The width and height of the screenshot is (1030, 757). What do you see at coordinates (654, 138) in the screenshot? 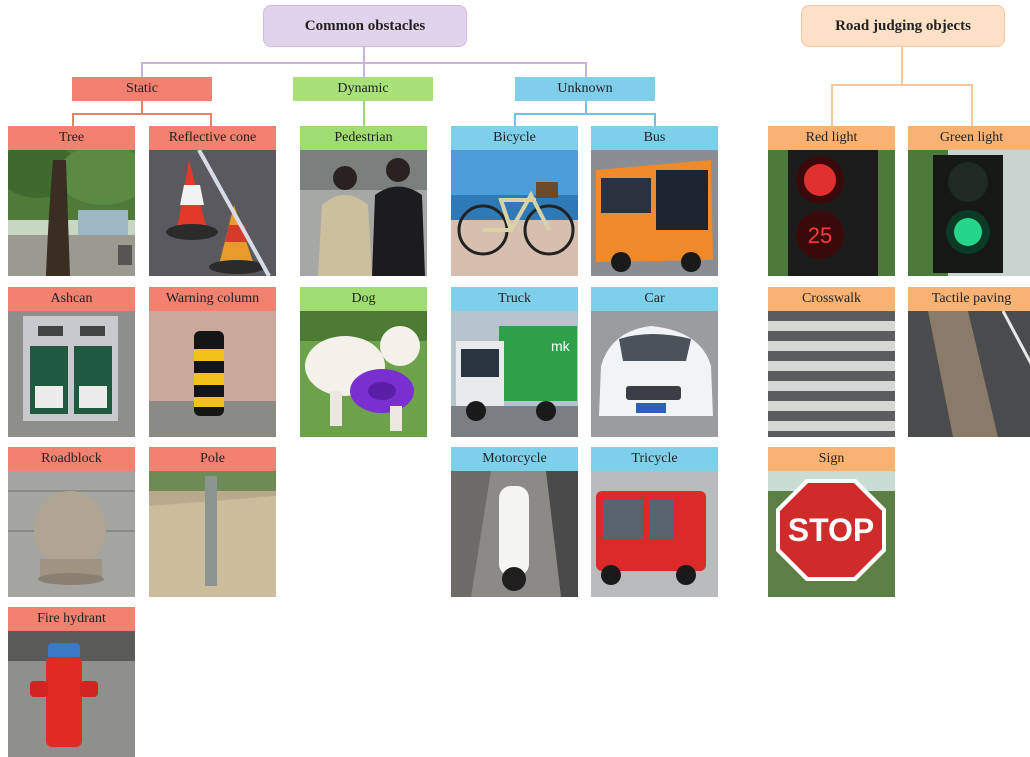
I see `tile-label: Bus` at bounding box center [654, 138].